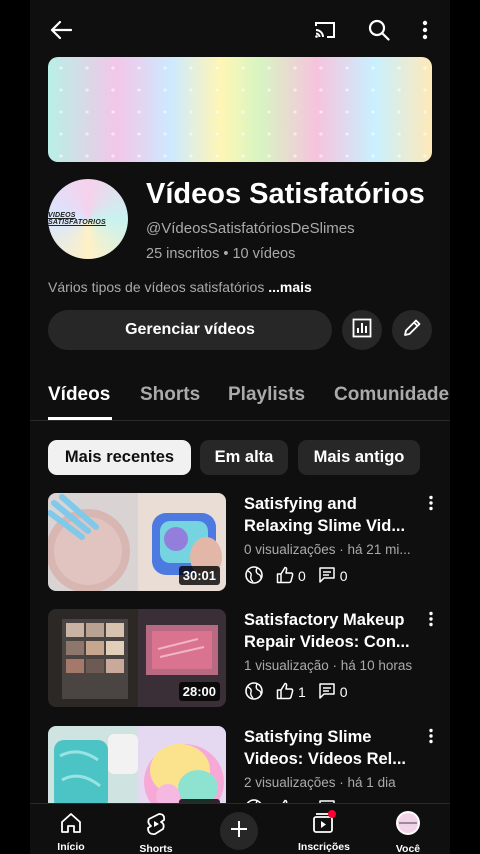  I want to click on nav-home: Início, so click(71, 829).